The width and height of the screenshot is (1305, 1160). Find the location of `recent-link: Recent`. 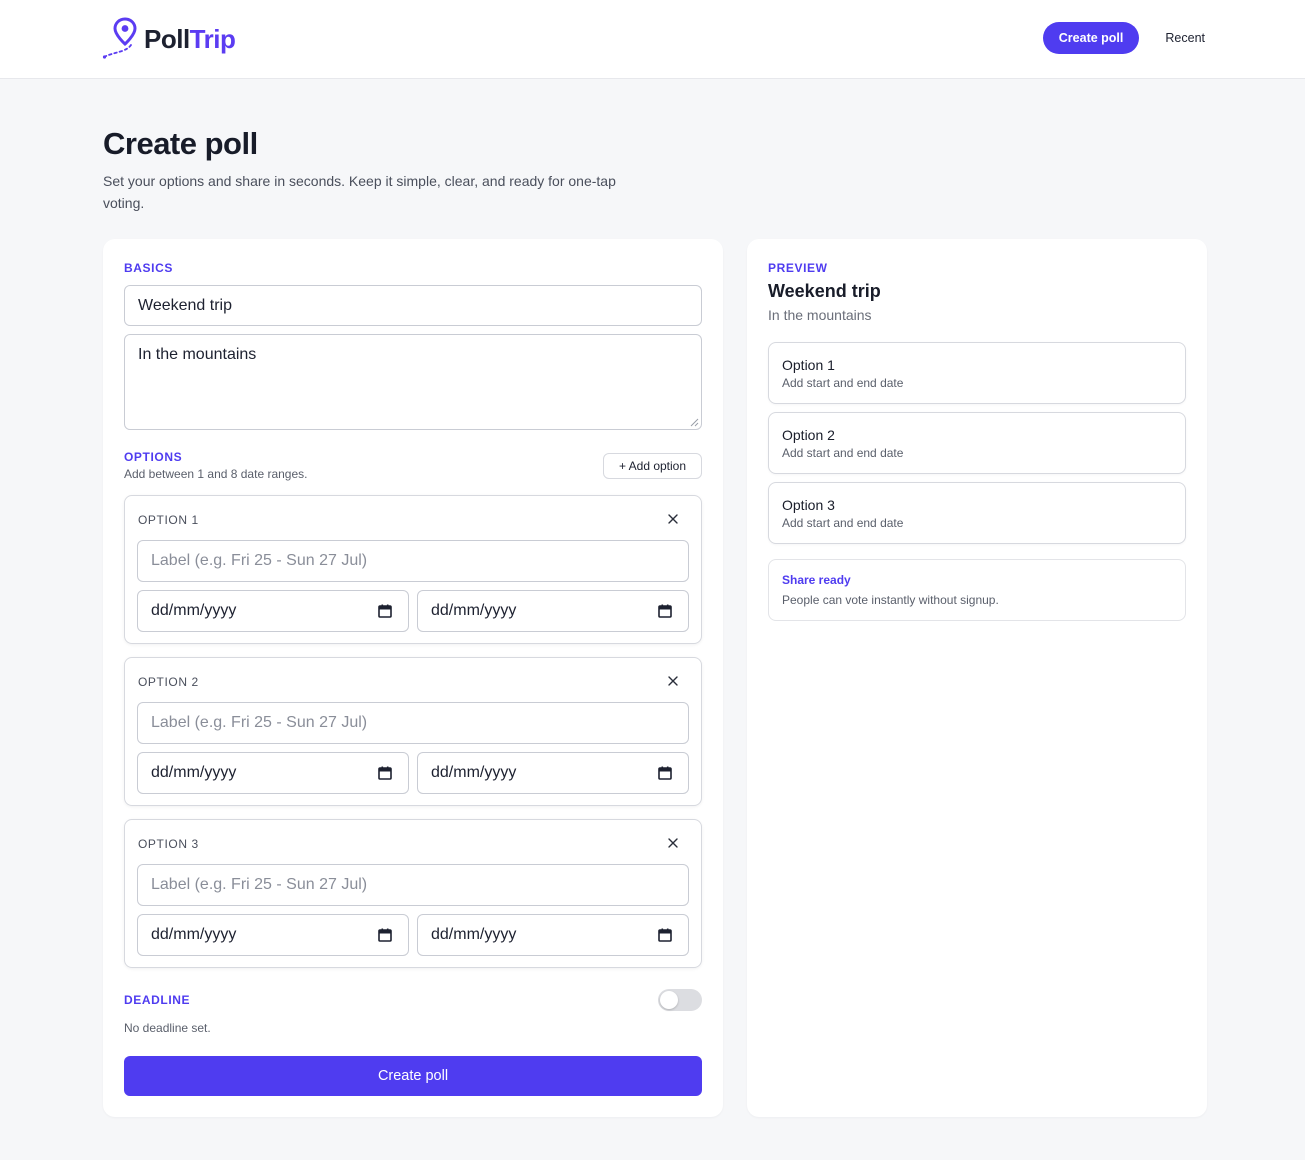

recent-link: Recent is located at coordinates (1185, 38).